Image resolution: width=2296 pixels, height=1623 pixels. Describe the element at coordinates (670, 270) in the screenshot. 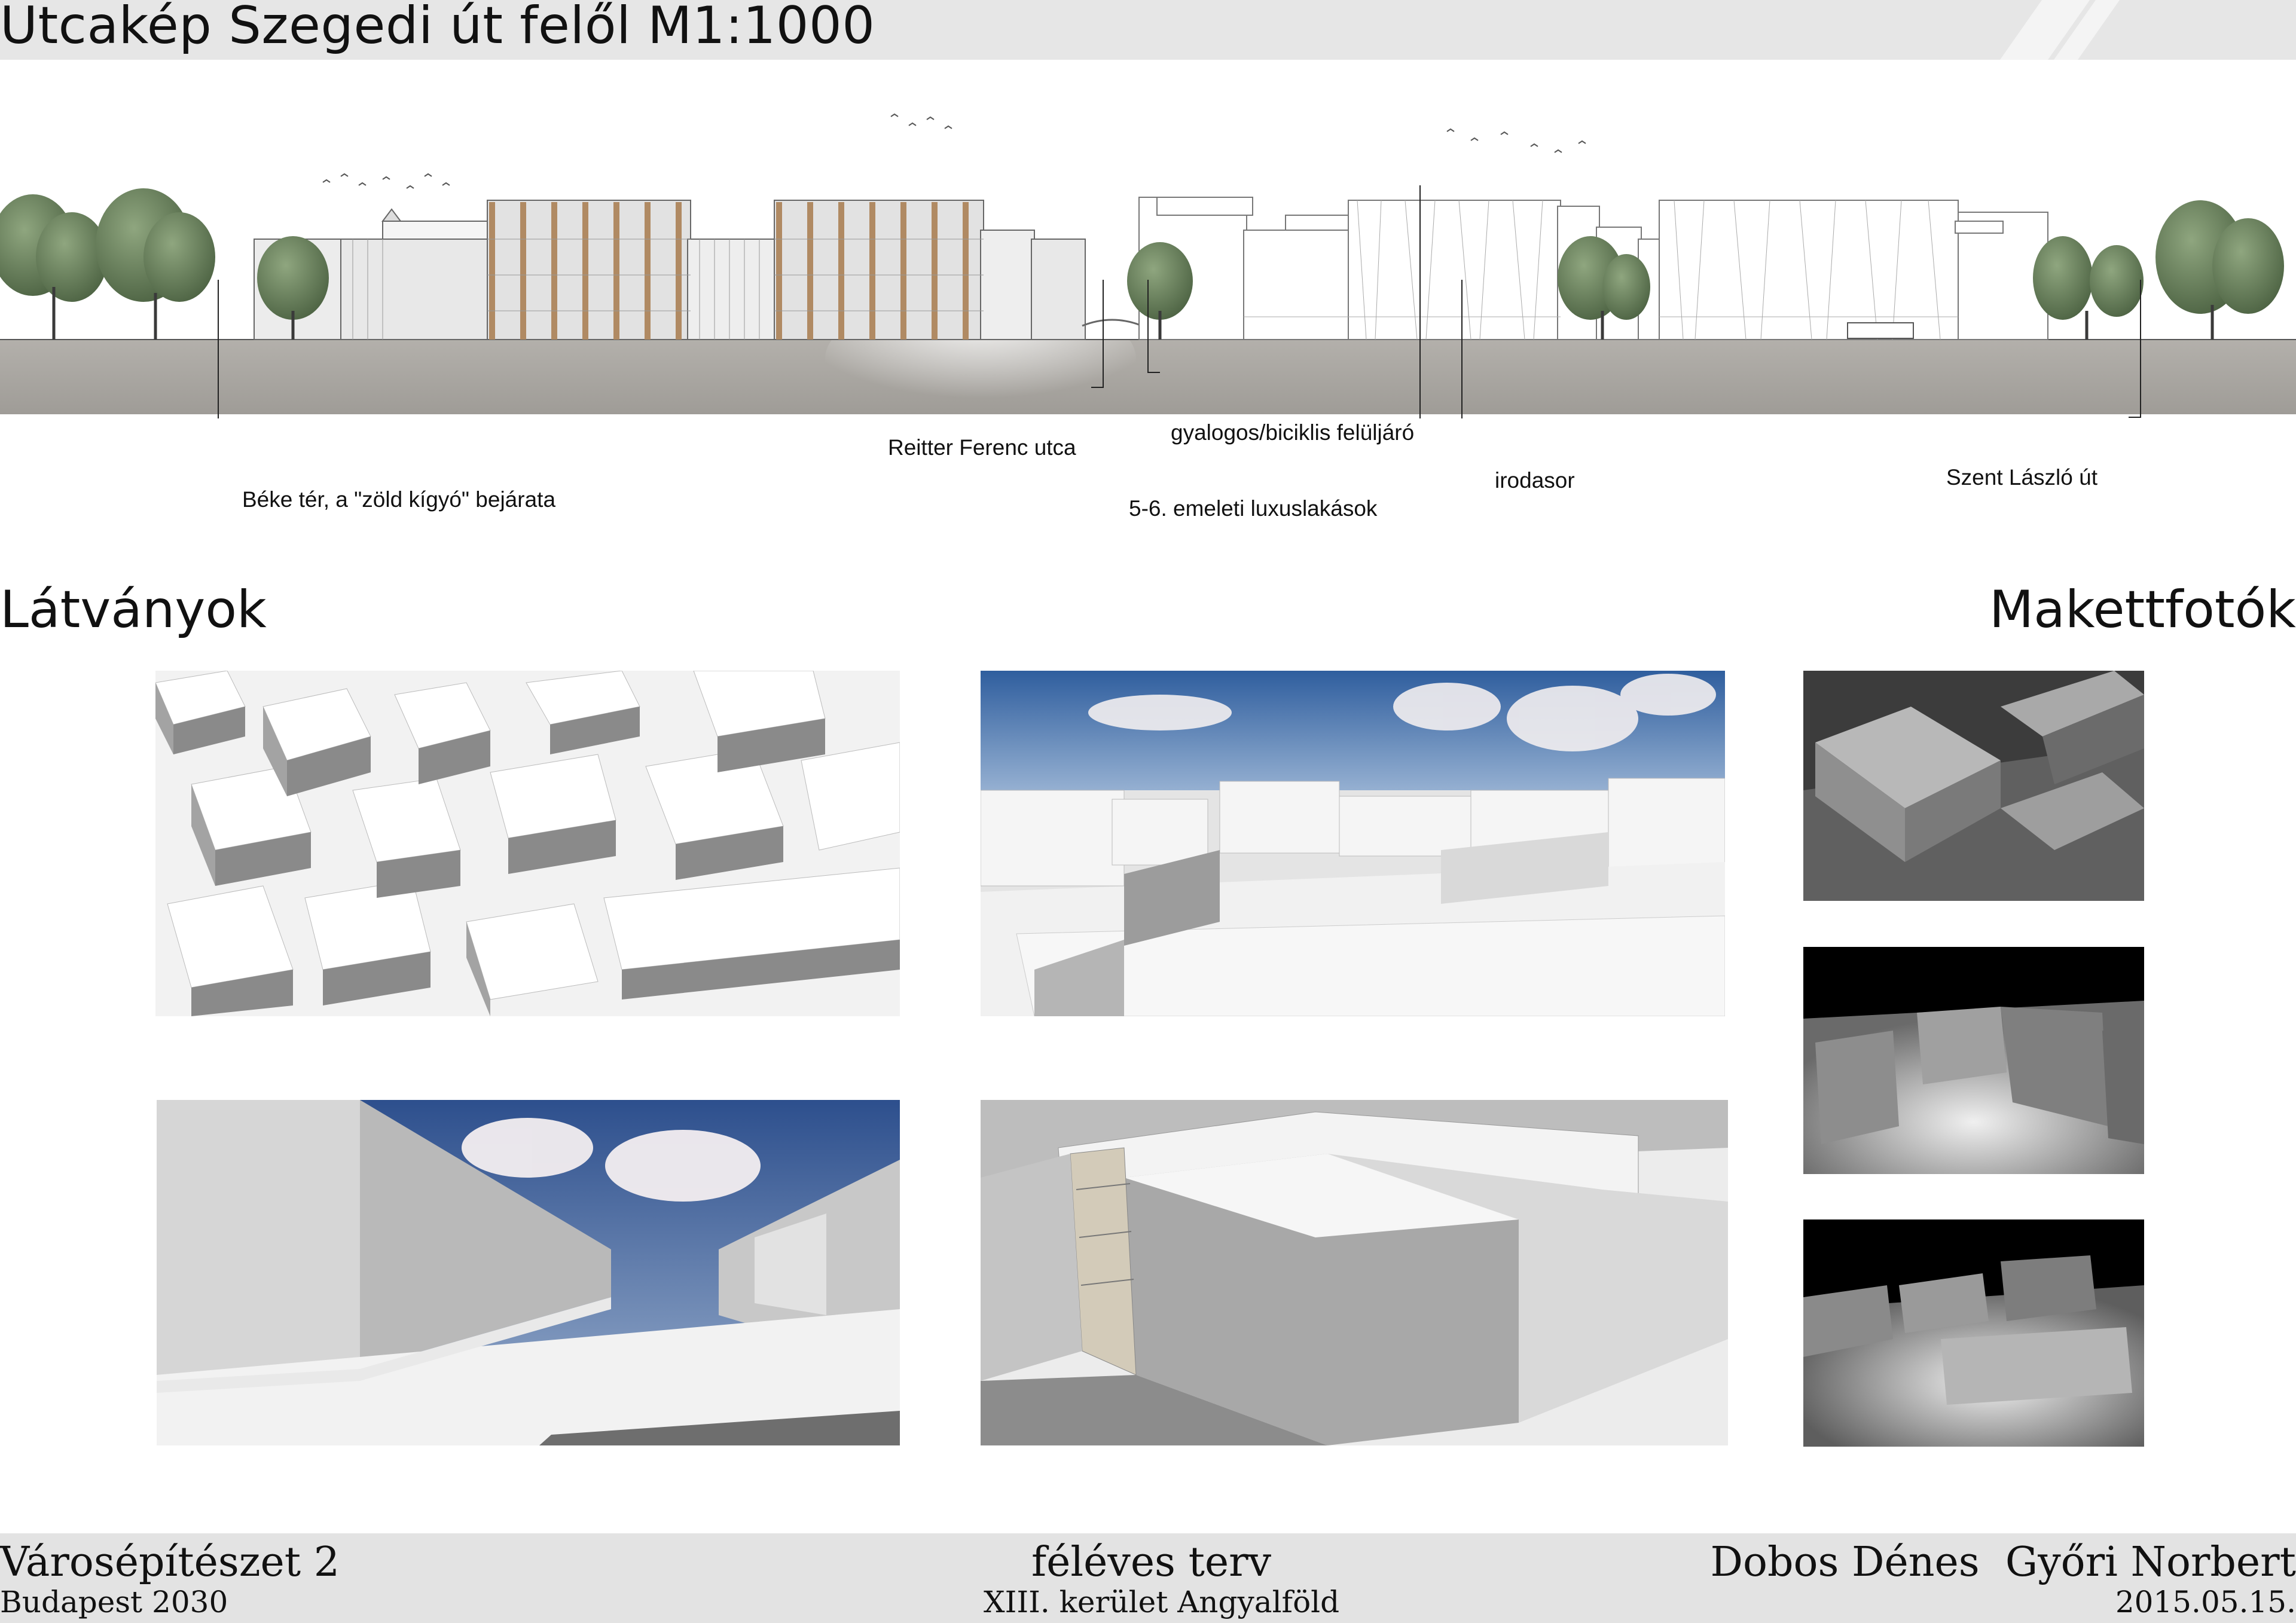

I see `building-group-left` at that location.